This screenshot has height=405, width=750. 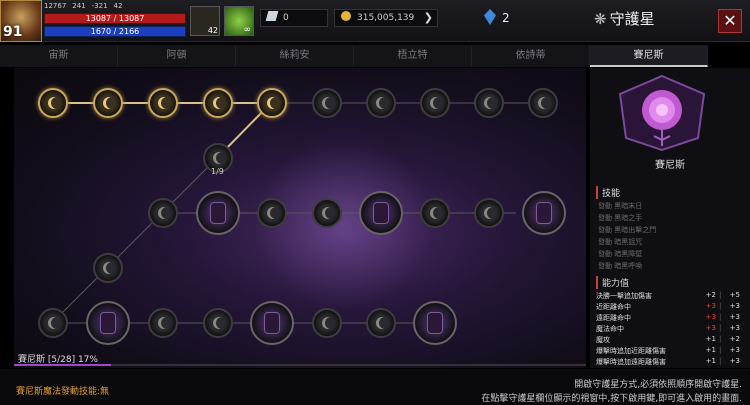 I want to click on leaf-icon: ∞, so click(x=239, y=21).